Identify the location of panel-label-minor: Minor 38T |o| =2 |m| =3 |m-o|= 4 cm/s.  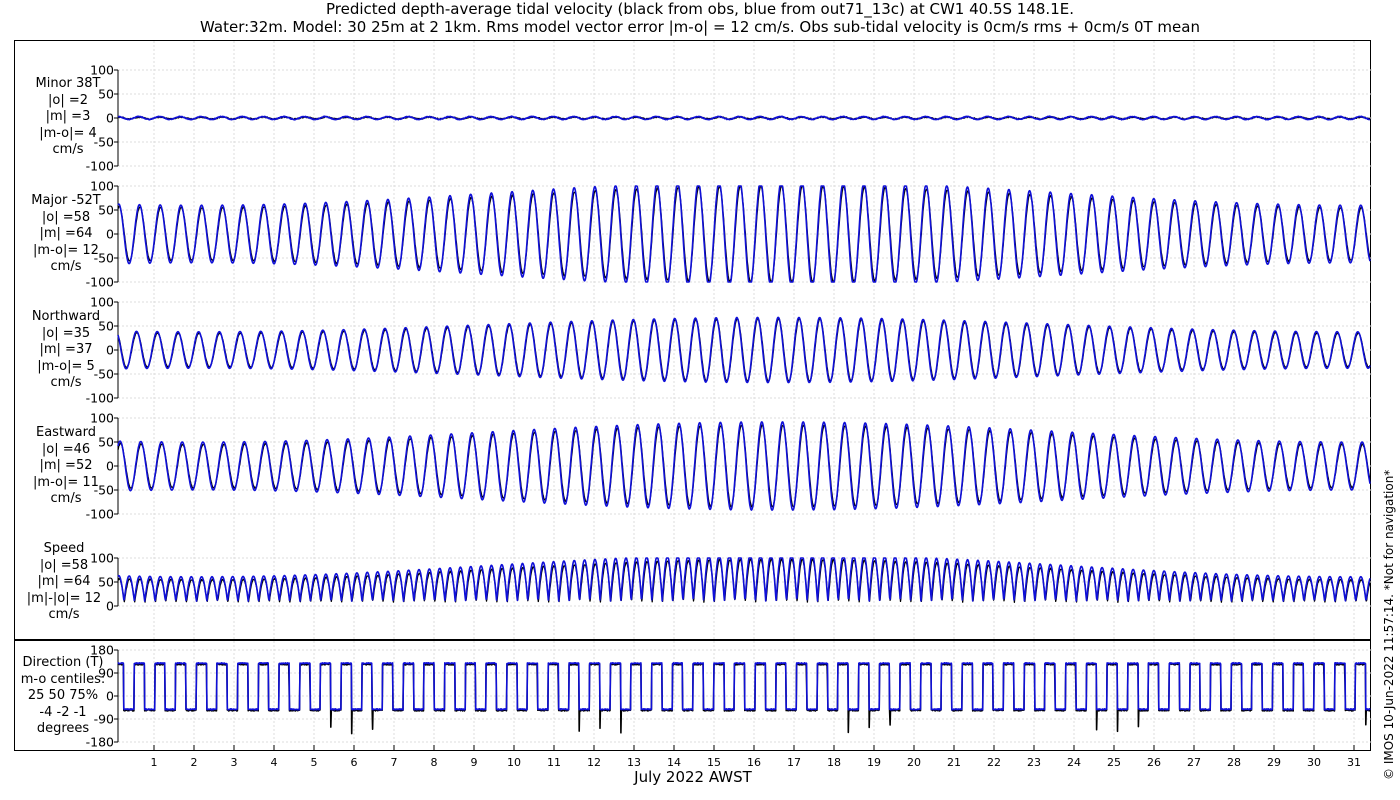
(68, 117).